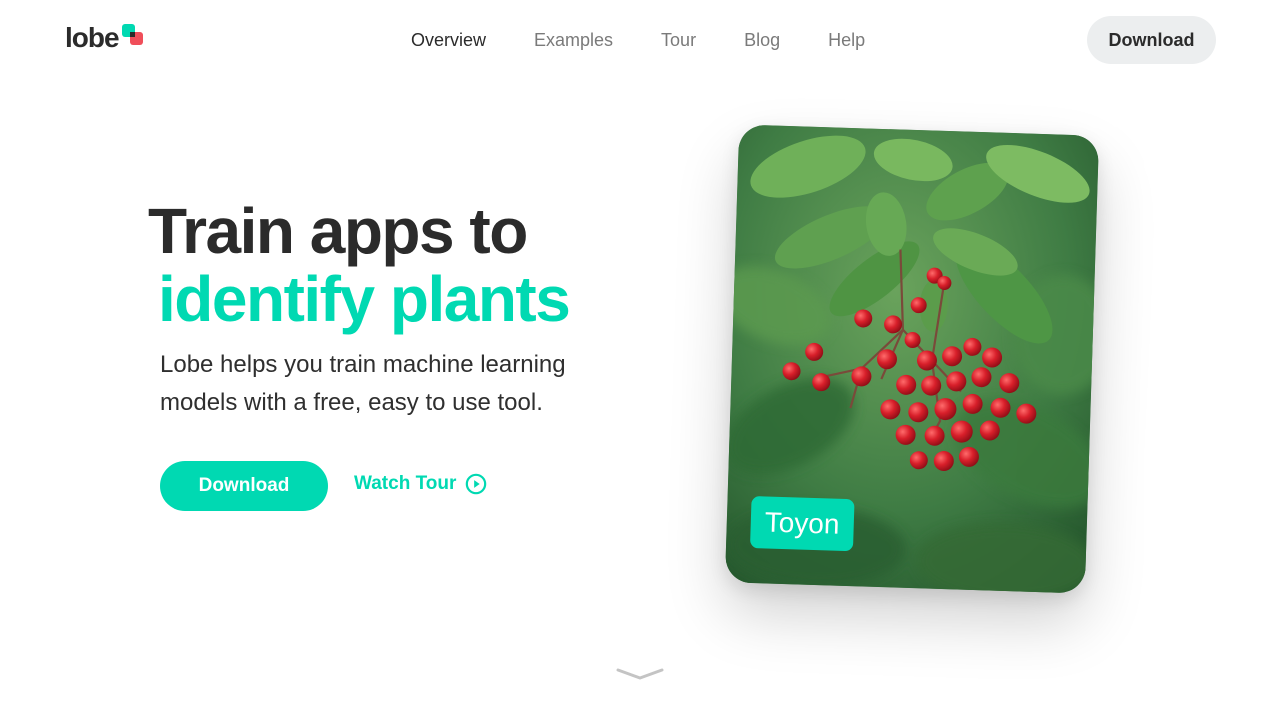  What do you see at coordinates (92, 37) in the screenshot?
I see `logo-text: lobe` at bounding box center [92, 37].